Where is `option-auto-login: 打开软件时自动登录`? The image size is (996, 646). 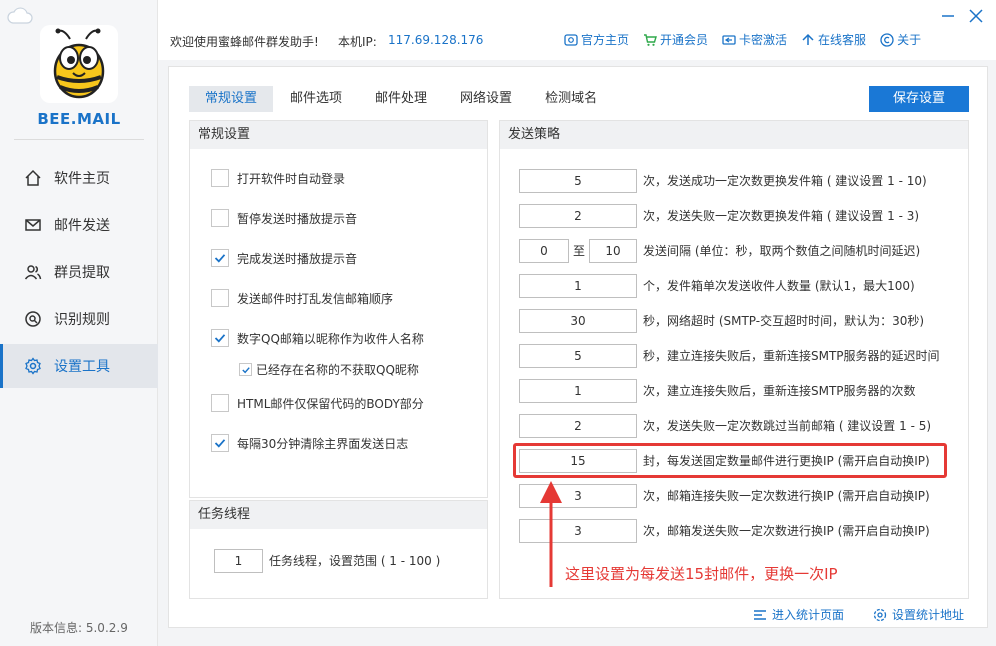 option-auto-login: 打开软件时自动登录 is located at coordinates (278, 178).